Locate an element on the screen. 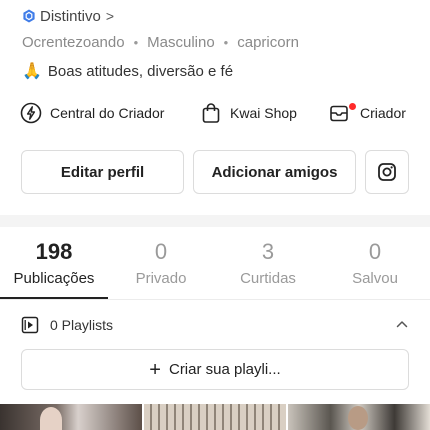 The image size is (430, 430). kwai-shop-label: Kwai Shop is located at coordinates (263, 113).